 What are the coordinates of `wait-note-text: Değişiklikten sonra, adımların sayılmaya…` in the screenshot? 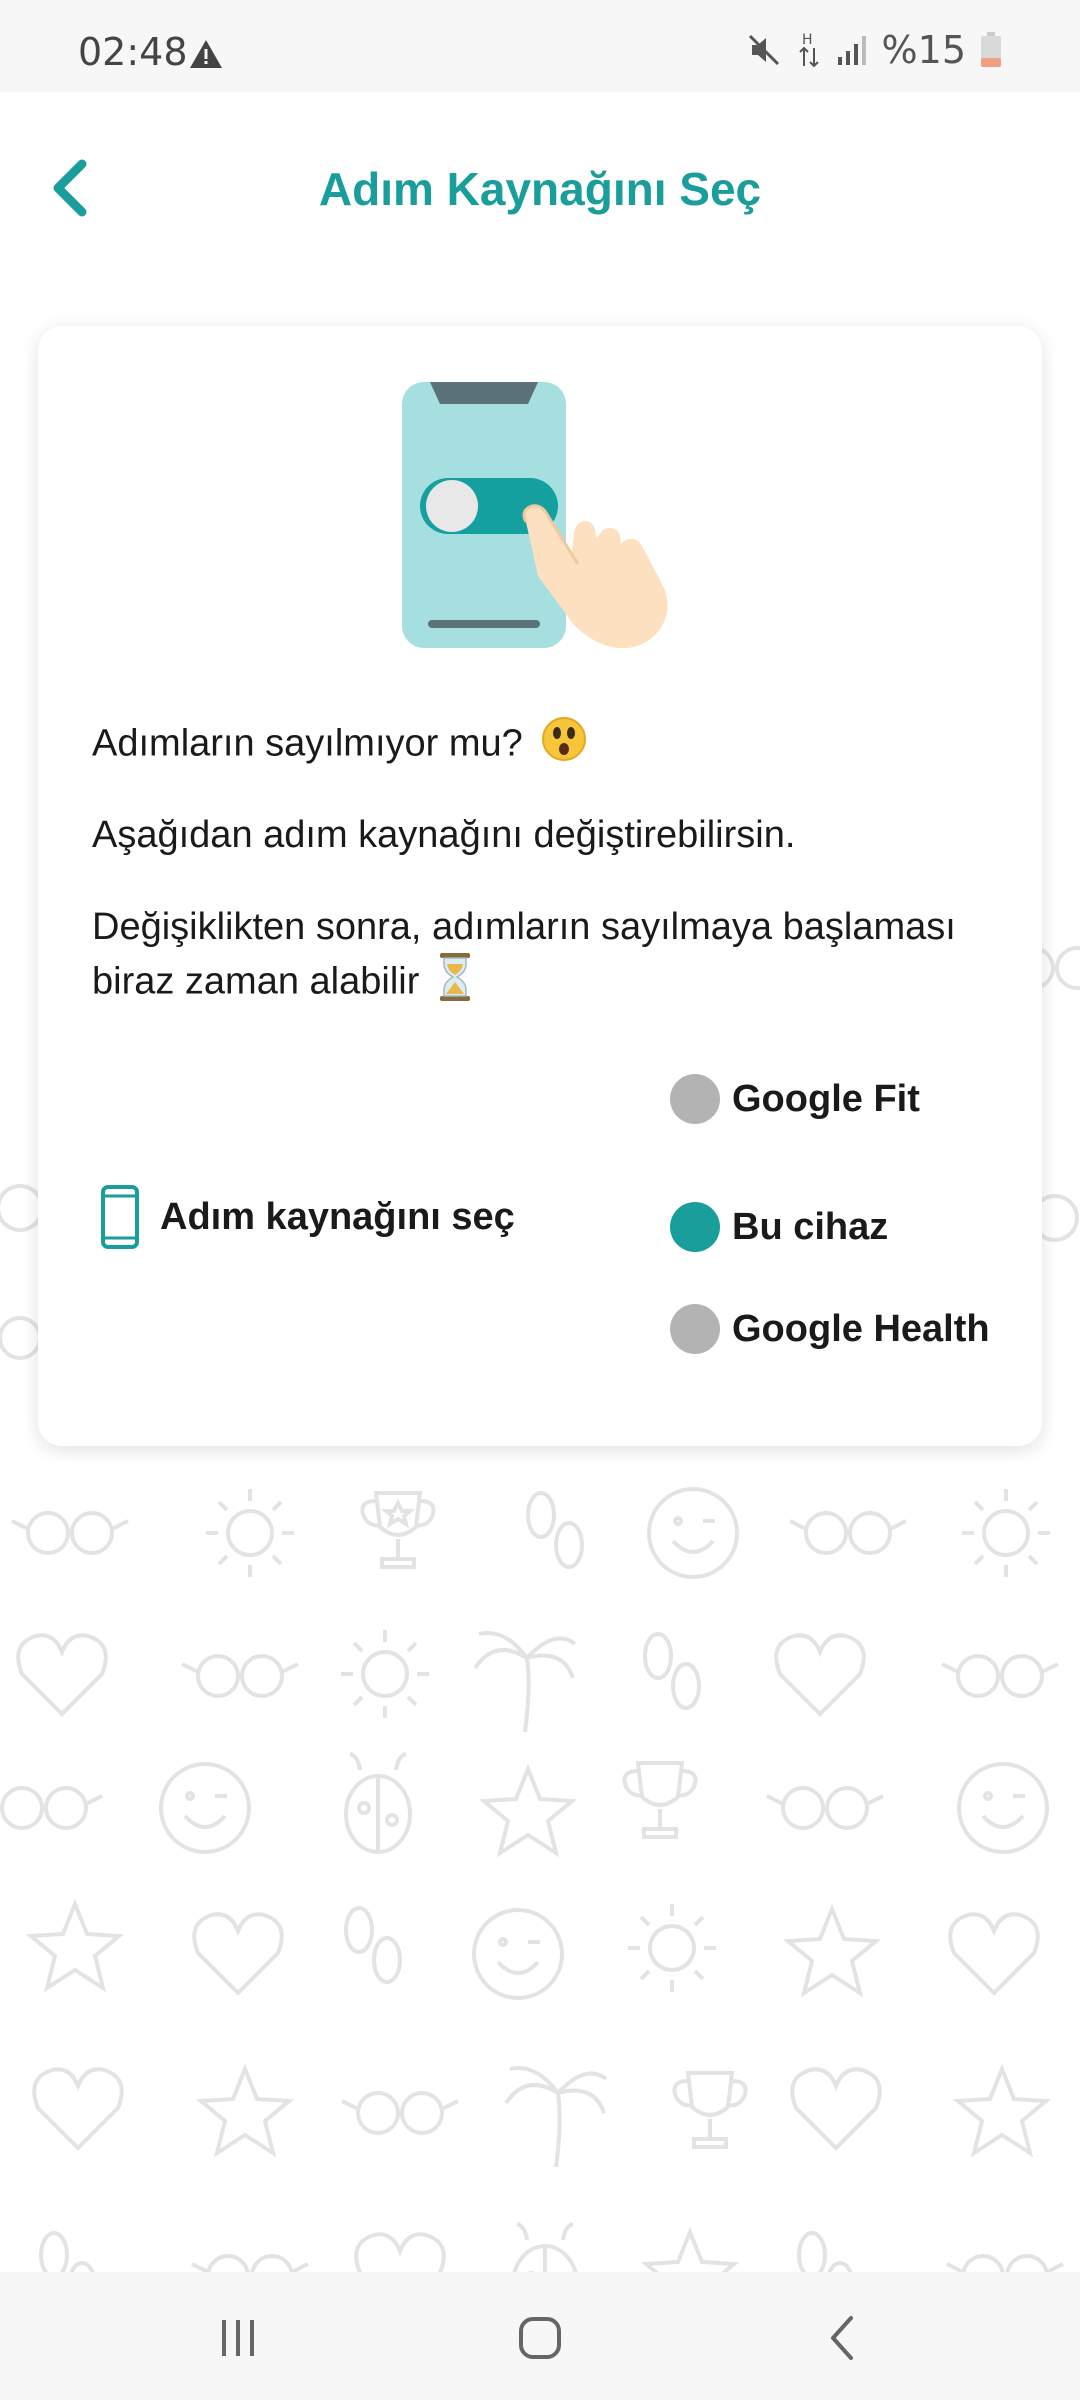 It's located at (532, 958).